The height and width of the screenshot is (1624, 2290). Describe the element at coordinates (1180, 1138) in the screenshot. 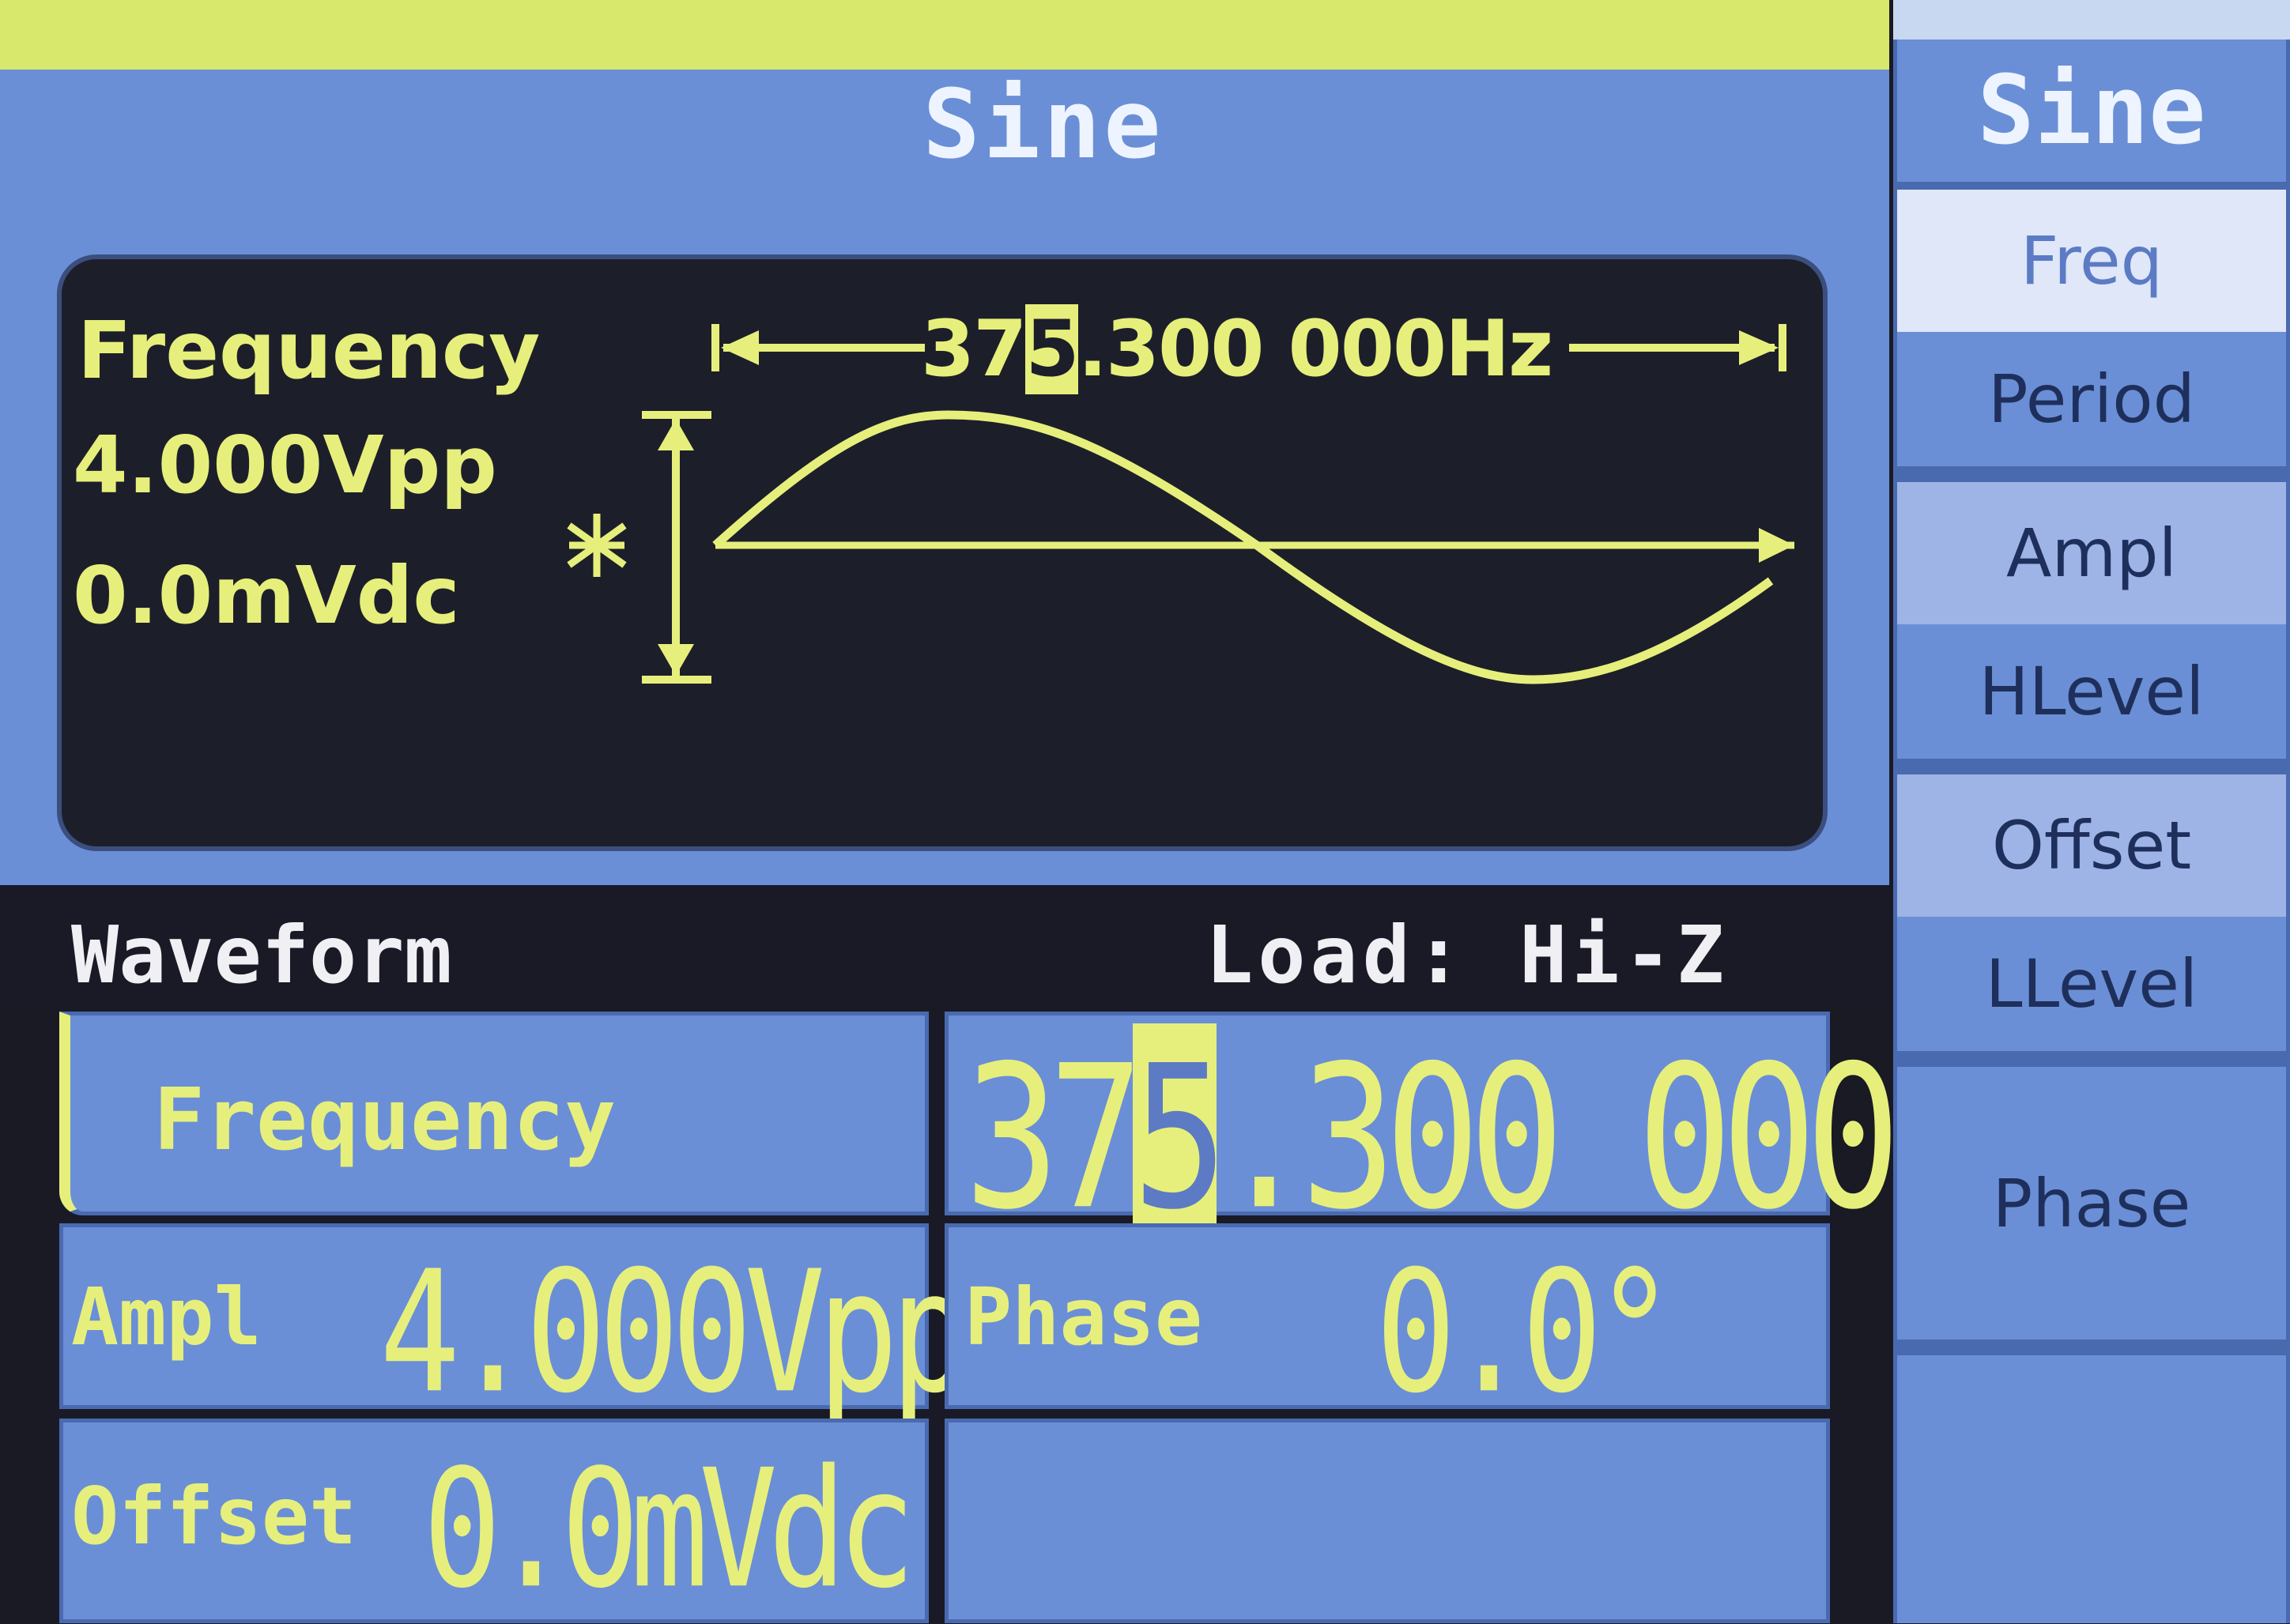

I see `freq-value-cursor-digit: 5` at that location.